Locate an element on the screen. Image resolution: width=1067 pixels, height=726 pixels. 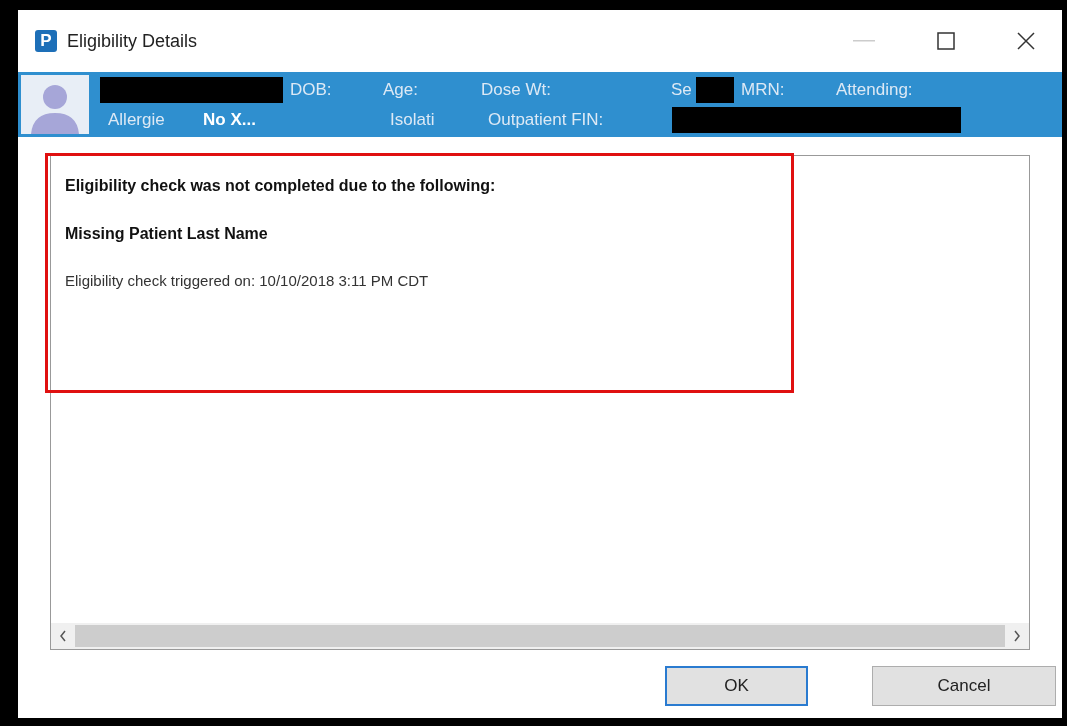
scrollbar-thumb is located at coordinates (540, 636).